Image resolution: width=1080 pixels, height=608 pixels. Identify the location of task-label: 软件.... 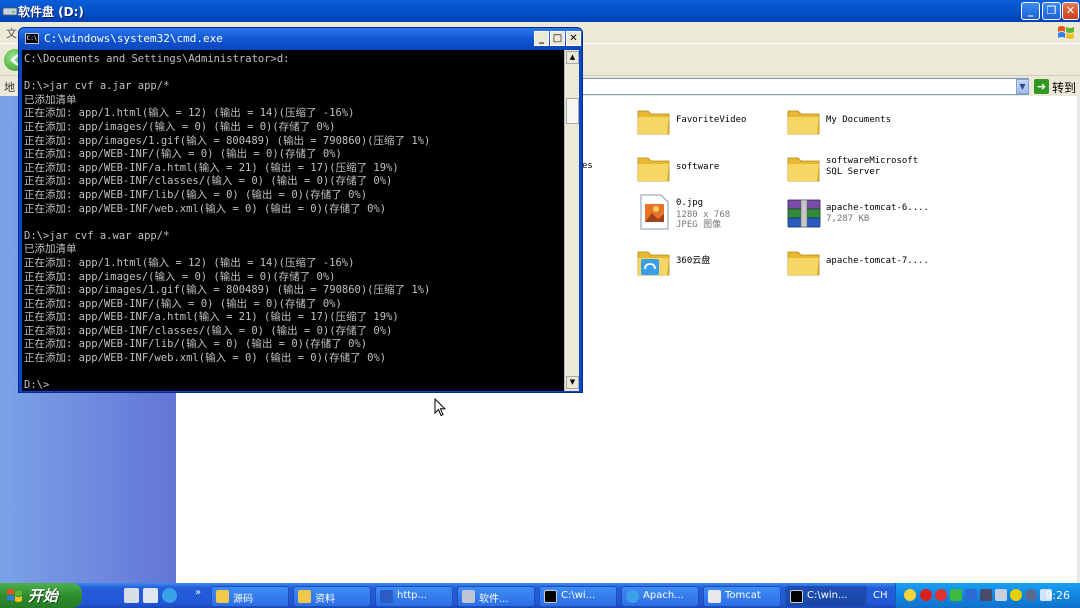
(494, 599).